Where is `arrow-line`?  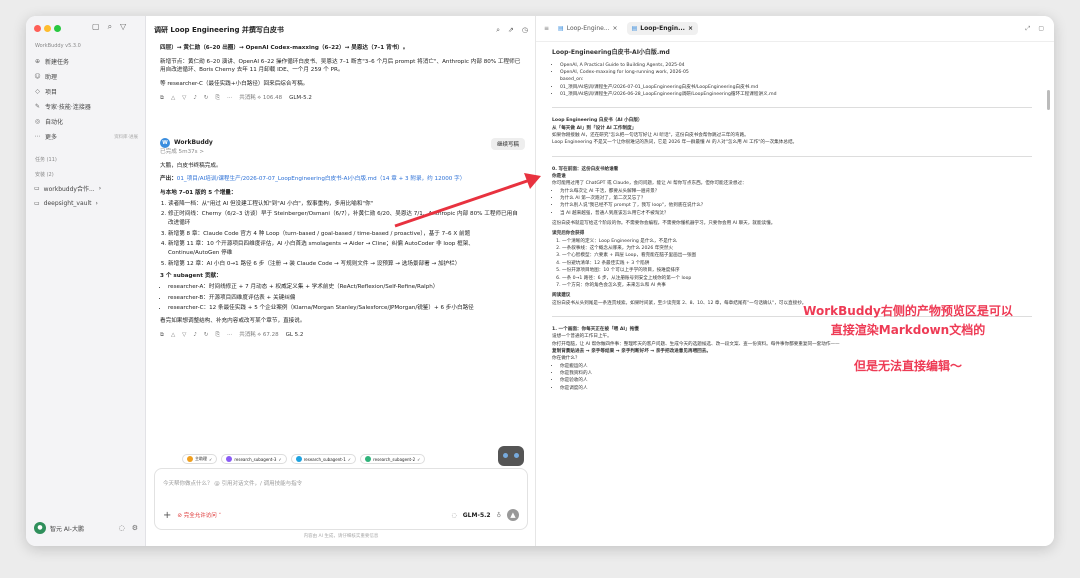 arrow-line is located at coordinates (462, 203).